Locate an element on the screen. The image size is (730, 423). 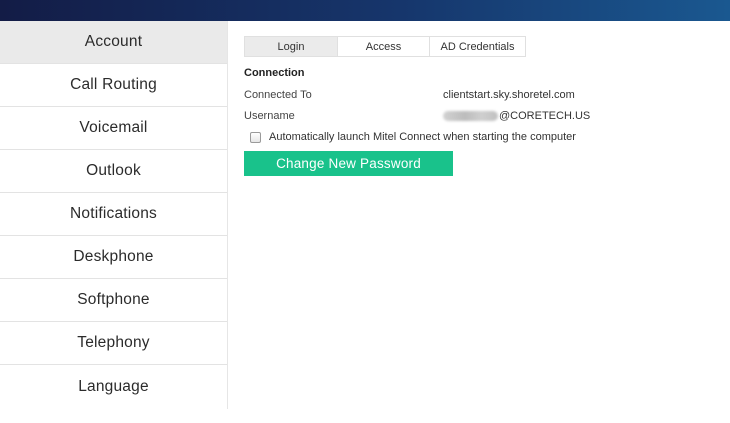
tab-label: AD Credentials is located at coordinates (477, 46).